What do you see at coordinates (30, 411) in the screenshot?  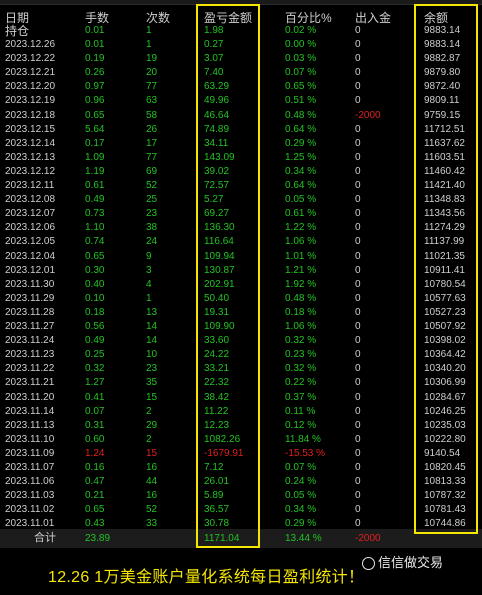 I see `row-date: 2023.11.14` at bounding box center [30, 411].